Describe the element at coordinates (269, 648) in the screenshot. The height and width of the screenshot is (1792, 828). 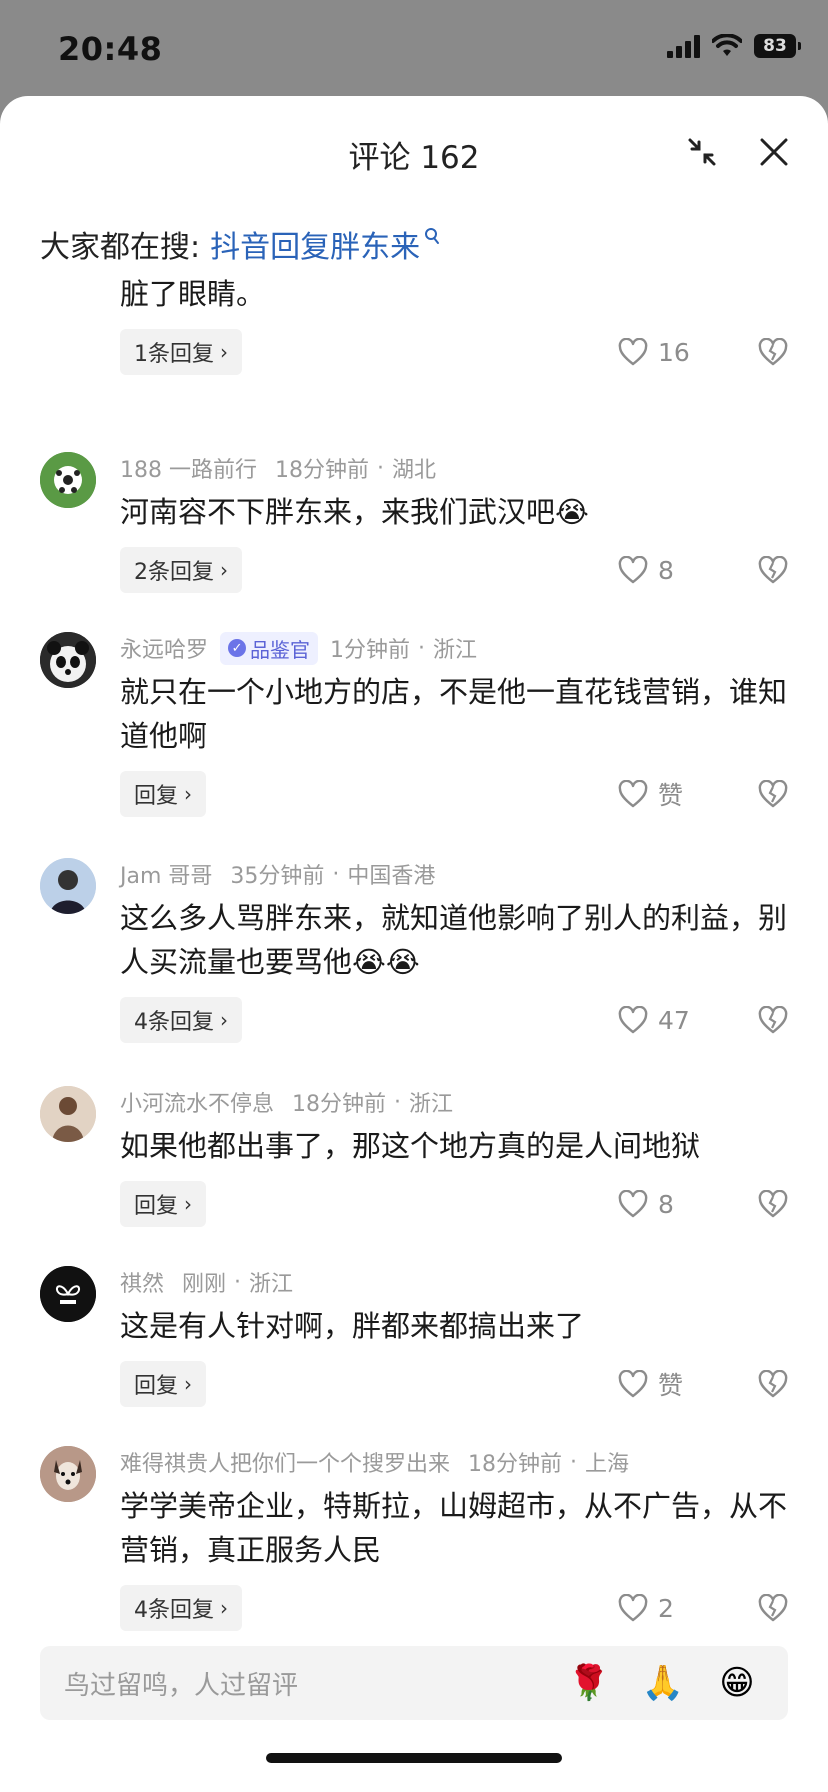
I see `taster-badge: ✓ 品鉴官` at that location.